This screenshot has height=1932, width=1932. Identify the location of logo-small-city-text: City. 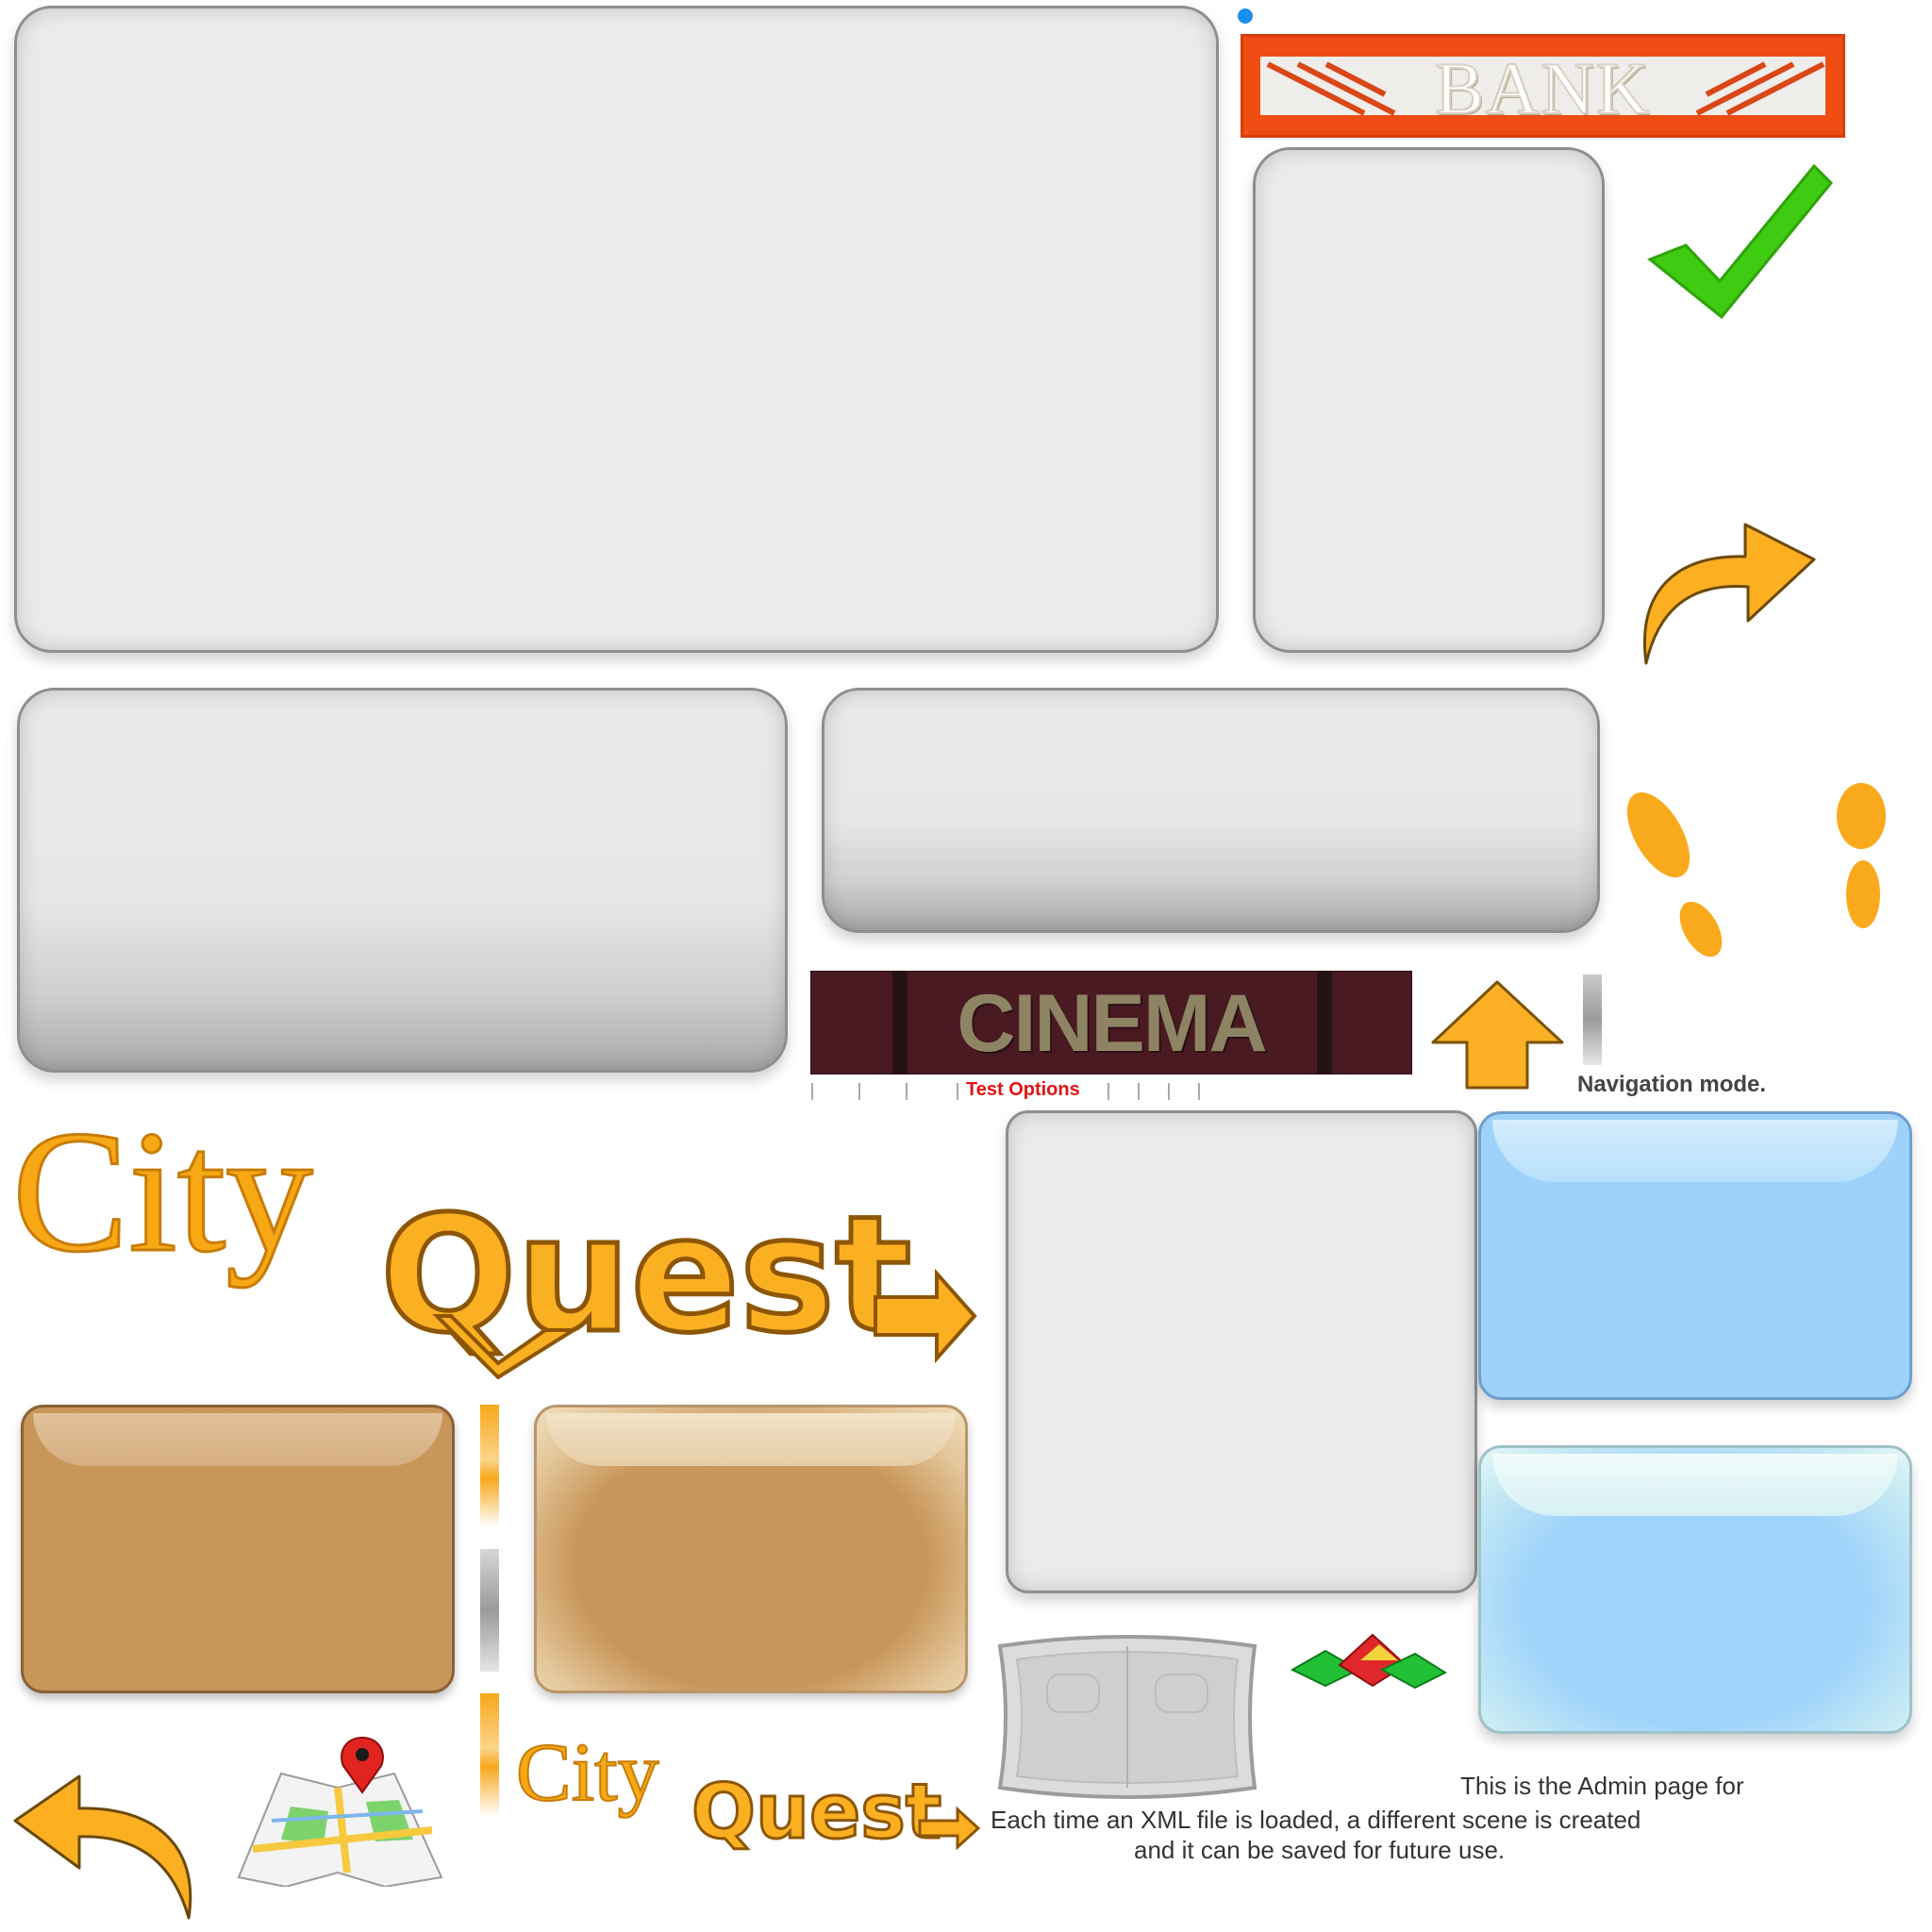
(588, 1773).